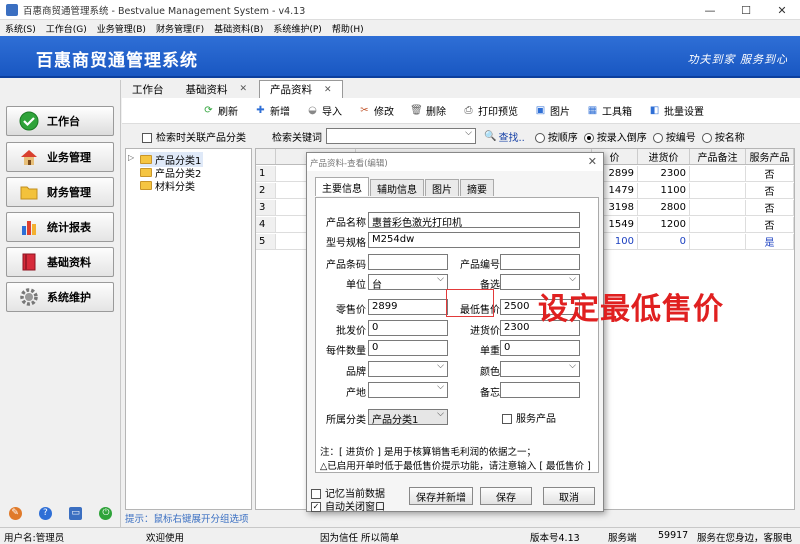  I want to click on grid-header-cell: 产品备注, so click(718, 156).